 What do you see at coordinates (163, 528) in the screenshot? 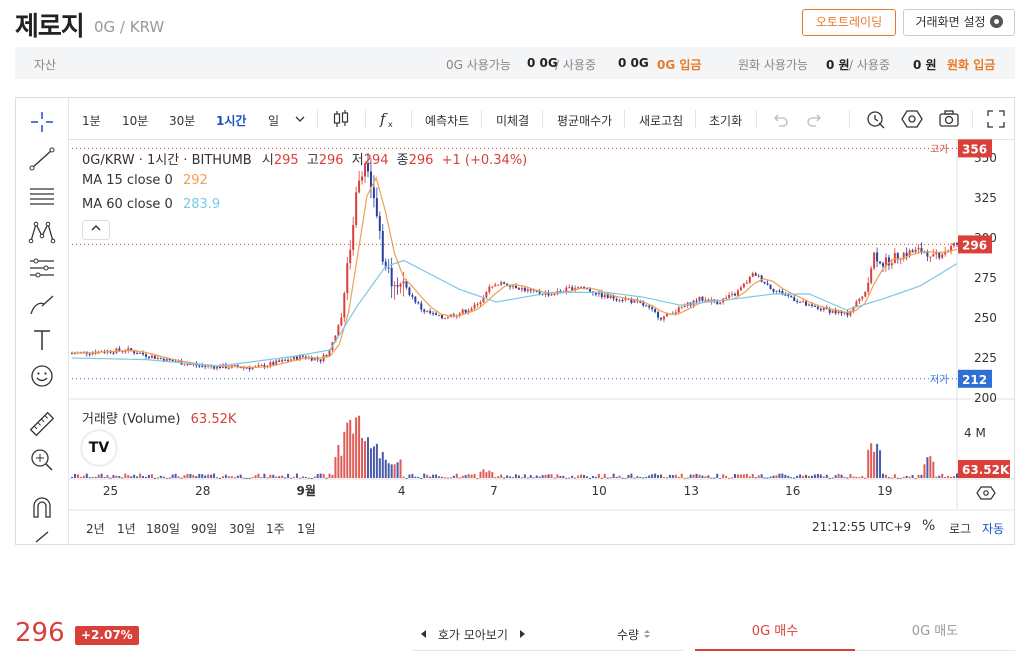
I see `range-180d: 180일` at bounding box center [163, 528].